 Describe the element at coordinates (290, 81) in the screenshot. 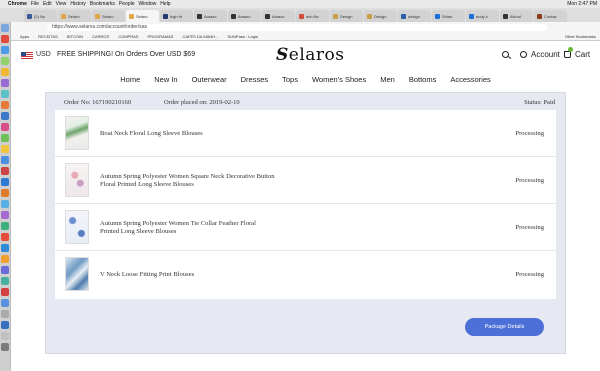

I see `nav-tops: Tops` at that location.